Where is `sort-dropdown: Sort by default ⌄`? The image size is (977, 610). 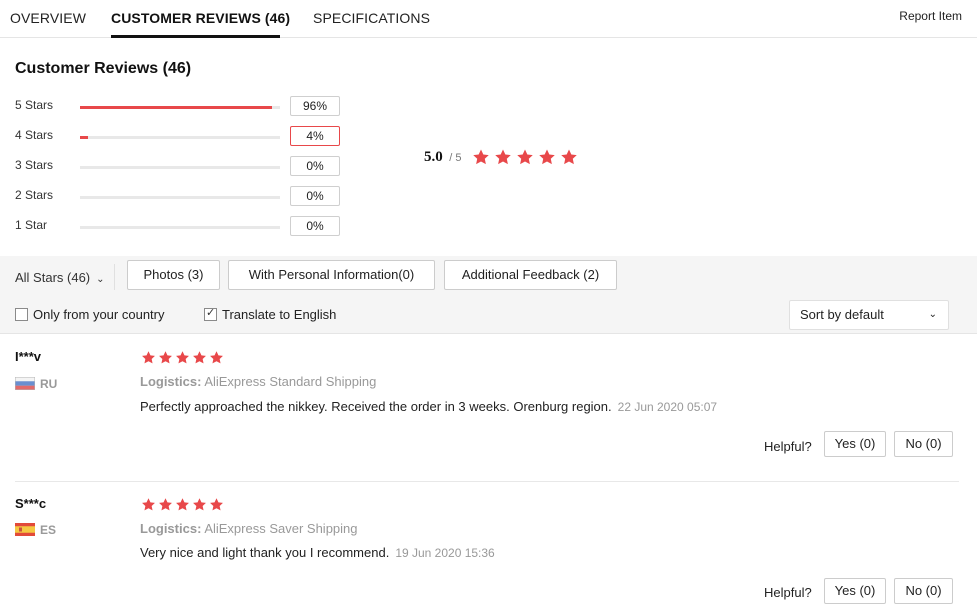
sort-dropdown: Sort by default ⌄ is located at coordinates (869, 315).